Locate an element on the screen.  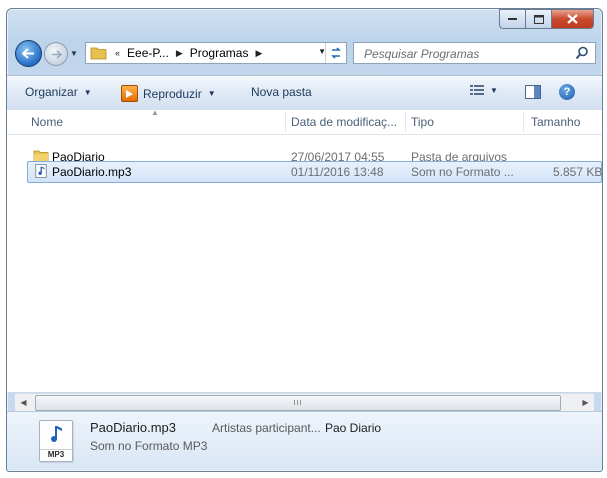
back-arrow-icon is located at coordinates (28, 53).